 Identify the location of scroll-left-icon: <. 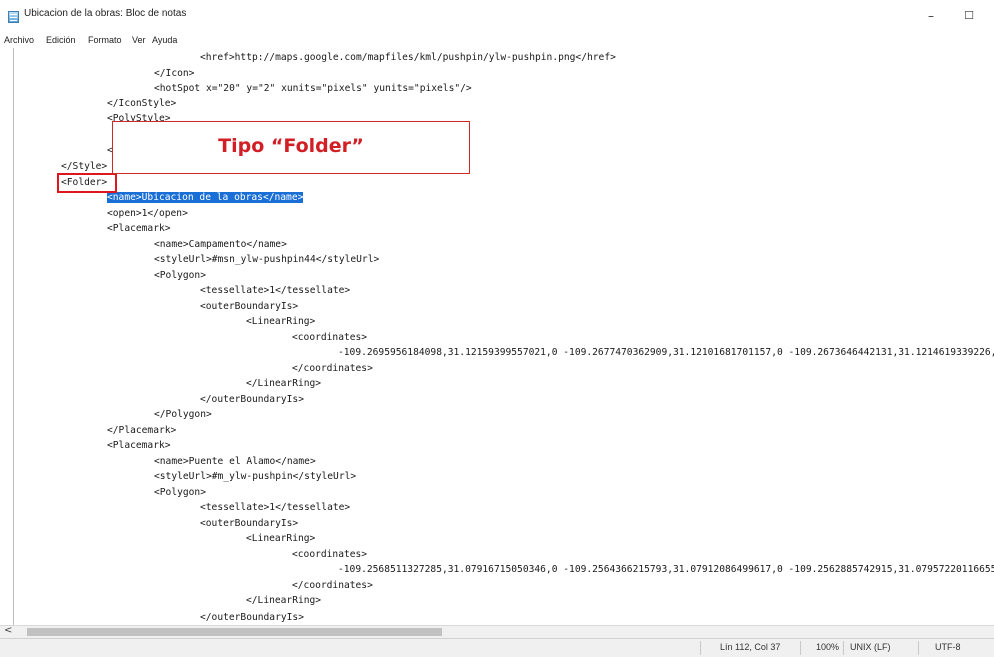
(8, 630).